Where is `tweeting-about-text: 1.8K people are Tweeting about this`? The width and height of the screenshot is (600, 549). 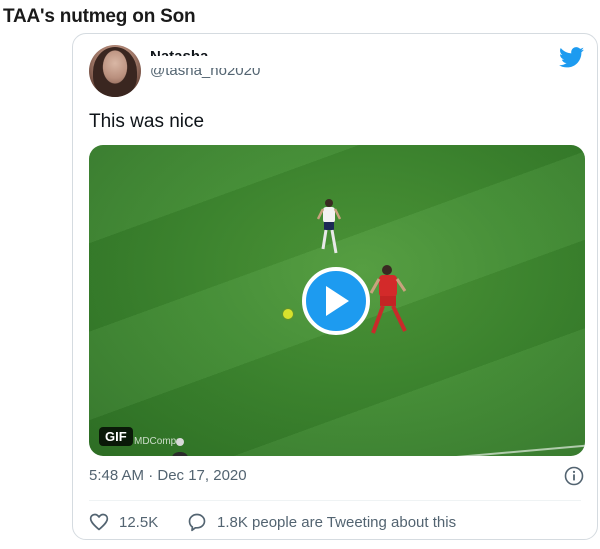 tweeting-about-text: 1.8K people are Tweeting about this is located at coordinates (337, 522).